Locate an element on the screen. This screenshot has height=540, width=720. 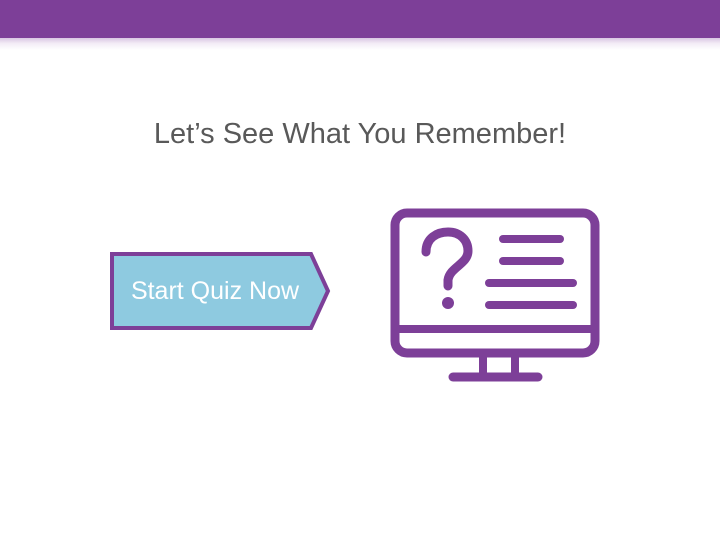
header-bar-shadow is located at coordinates (360, 44).